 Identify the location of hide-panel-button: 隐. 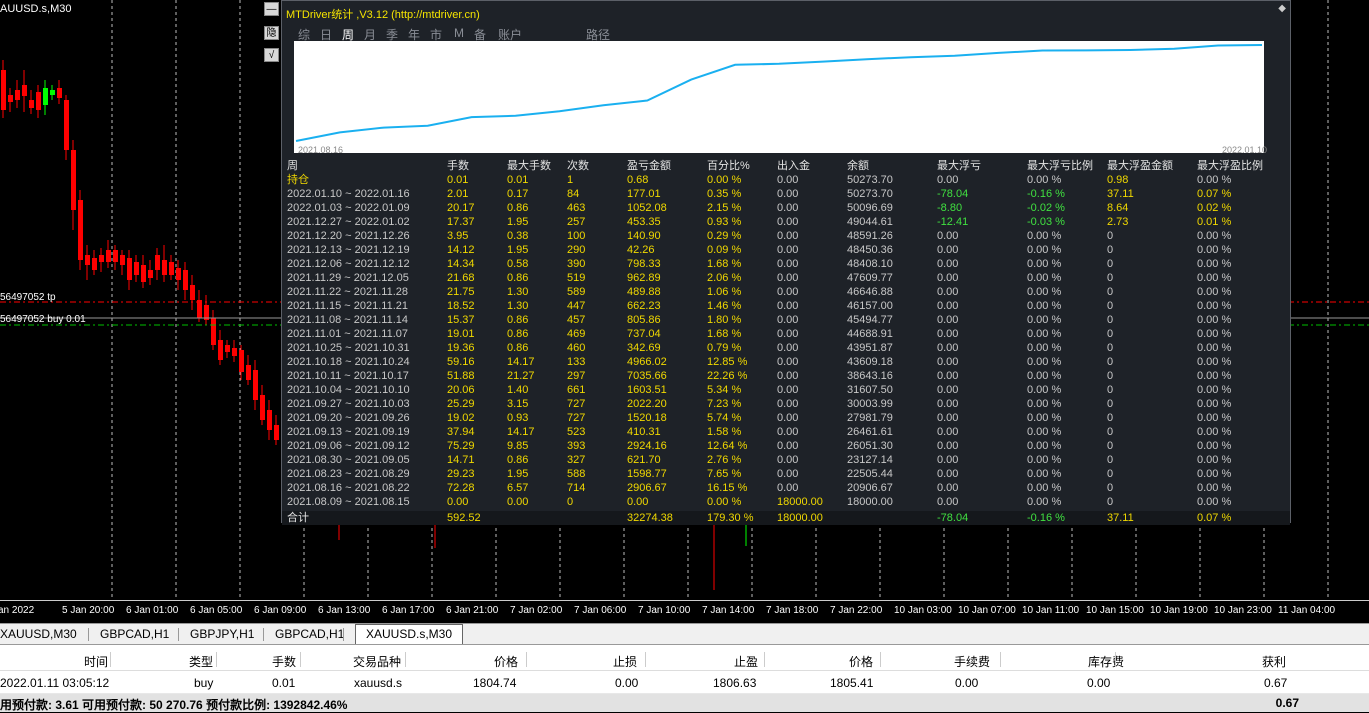
(271, 33).